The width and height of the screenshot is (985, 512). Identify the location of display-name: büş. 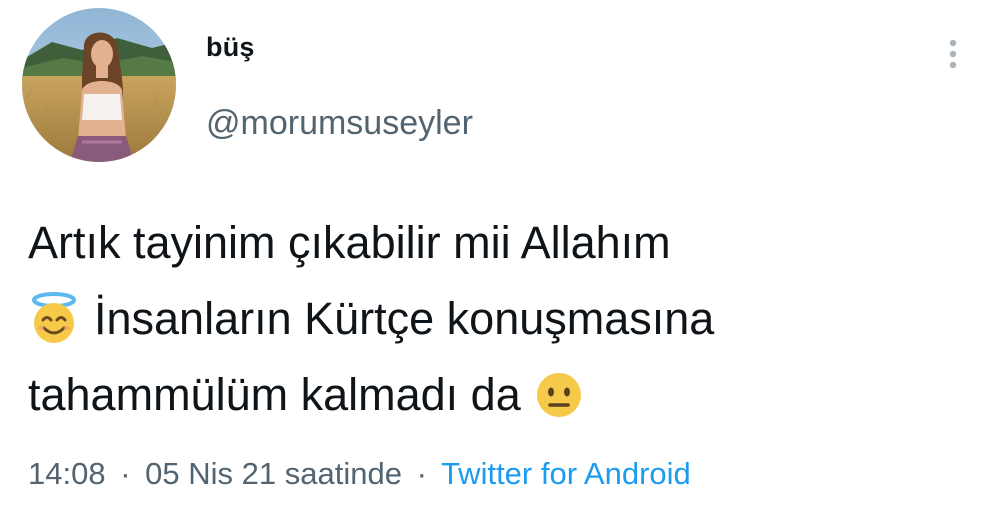
(230, 47).